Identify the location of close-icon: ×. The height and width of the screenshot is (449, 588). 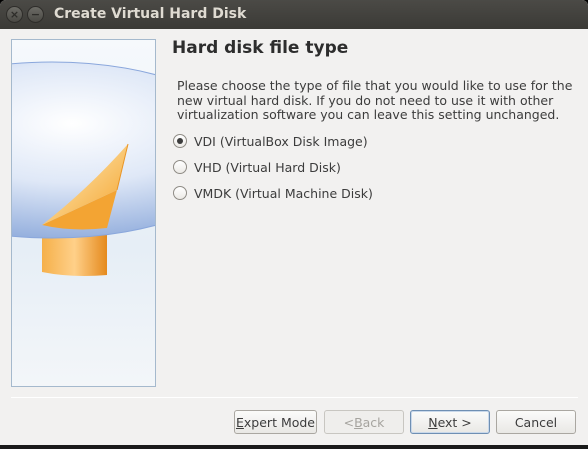
(14, 14).